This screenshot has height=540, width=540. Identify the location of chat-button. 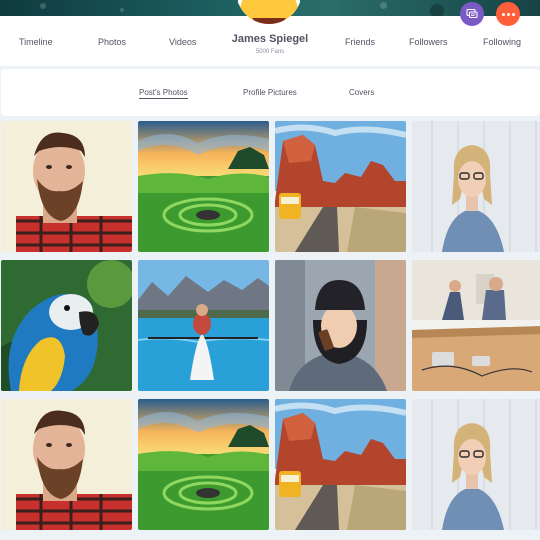
(472, 14).